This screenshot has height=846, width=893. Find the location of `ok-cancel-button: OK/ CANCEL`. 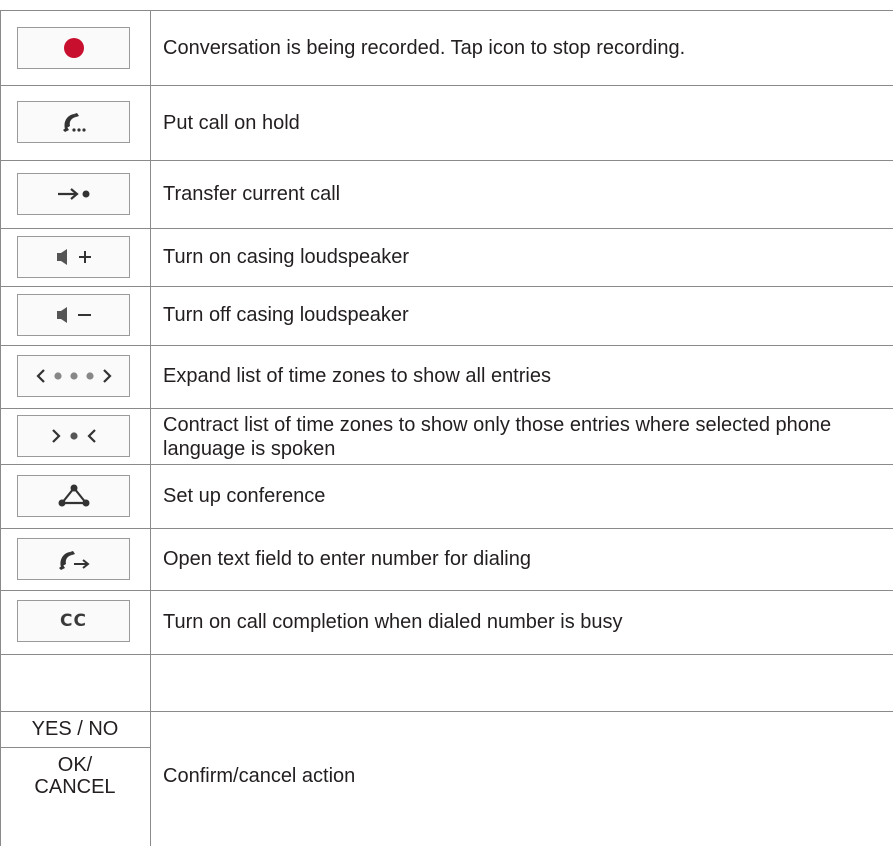

ok-cancel-button: OK/ CANCEL is located at coordinates (75, 776).